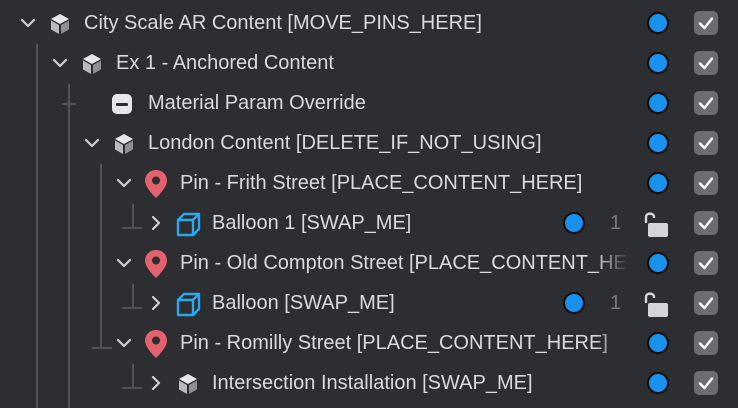 The width and height of the screenshot is (738, 408). I want to click on tree-row-label: Pin - Frith Street [PLACE_CONTENT_HERE], so click(381, 183).